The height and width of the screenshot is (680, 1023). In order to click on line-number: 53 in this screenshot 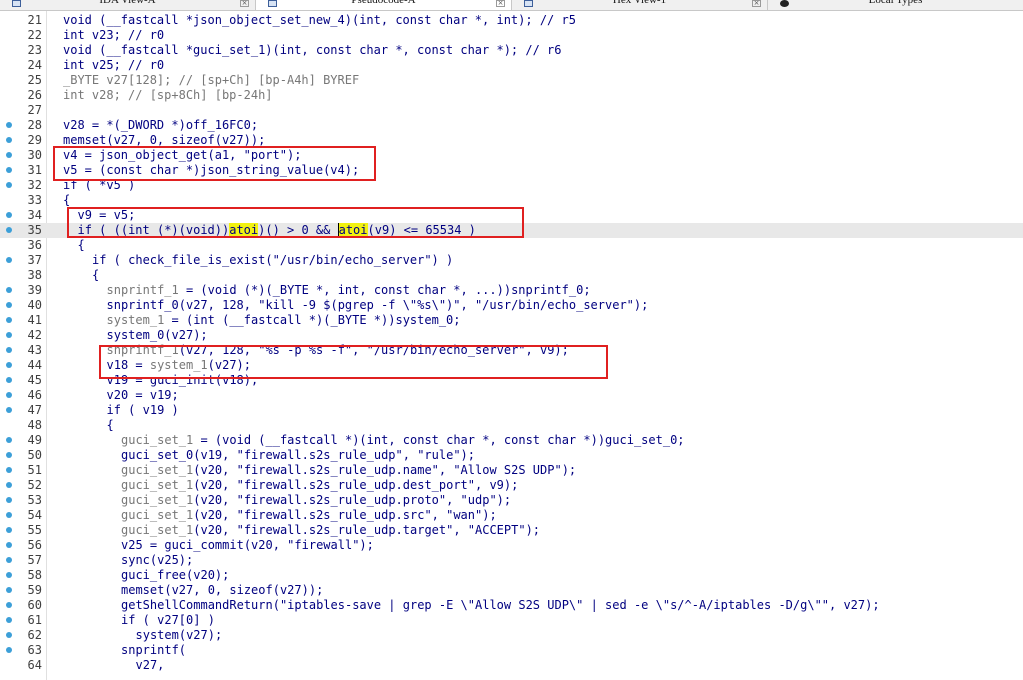, I will do `click(34, 500)`.